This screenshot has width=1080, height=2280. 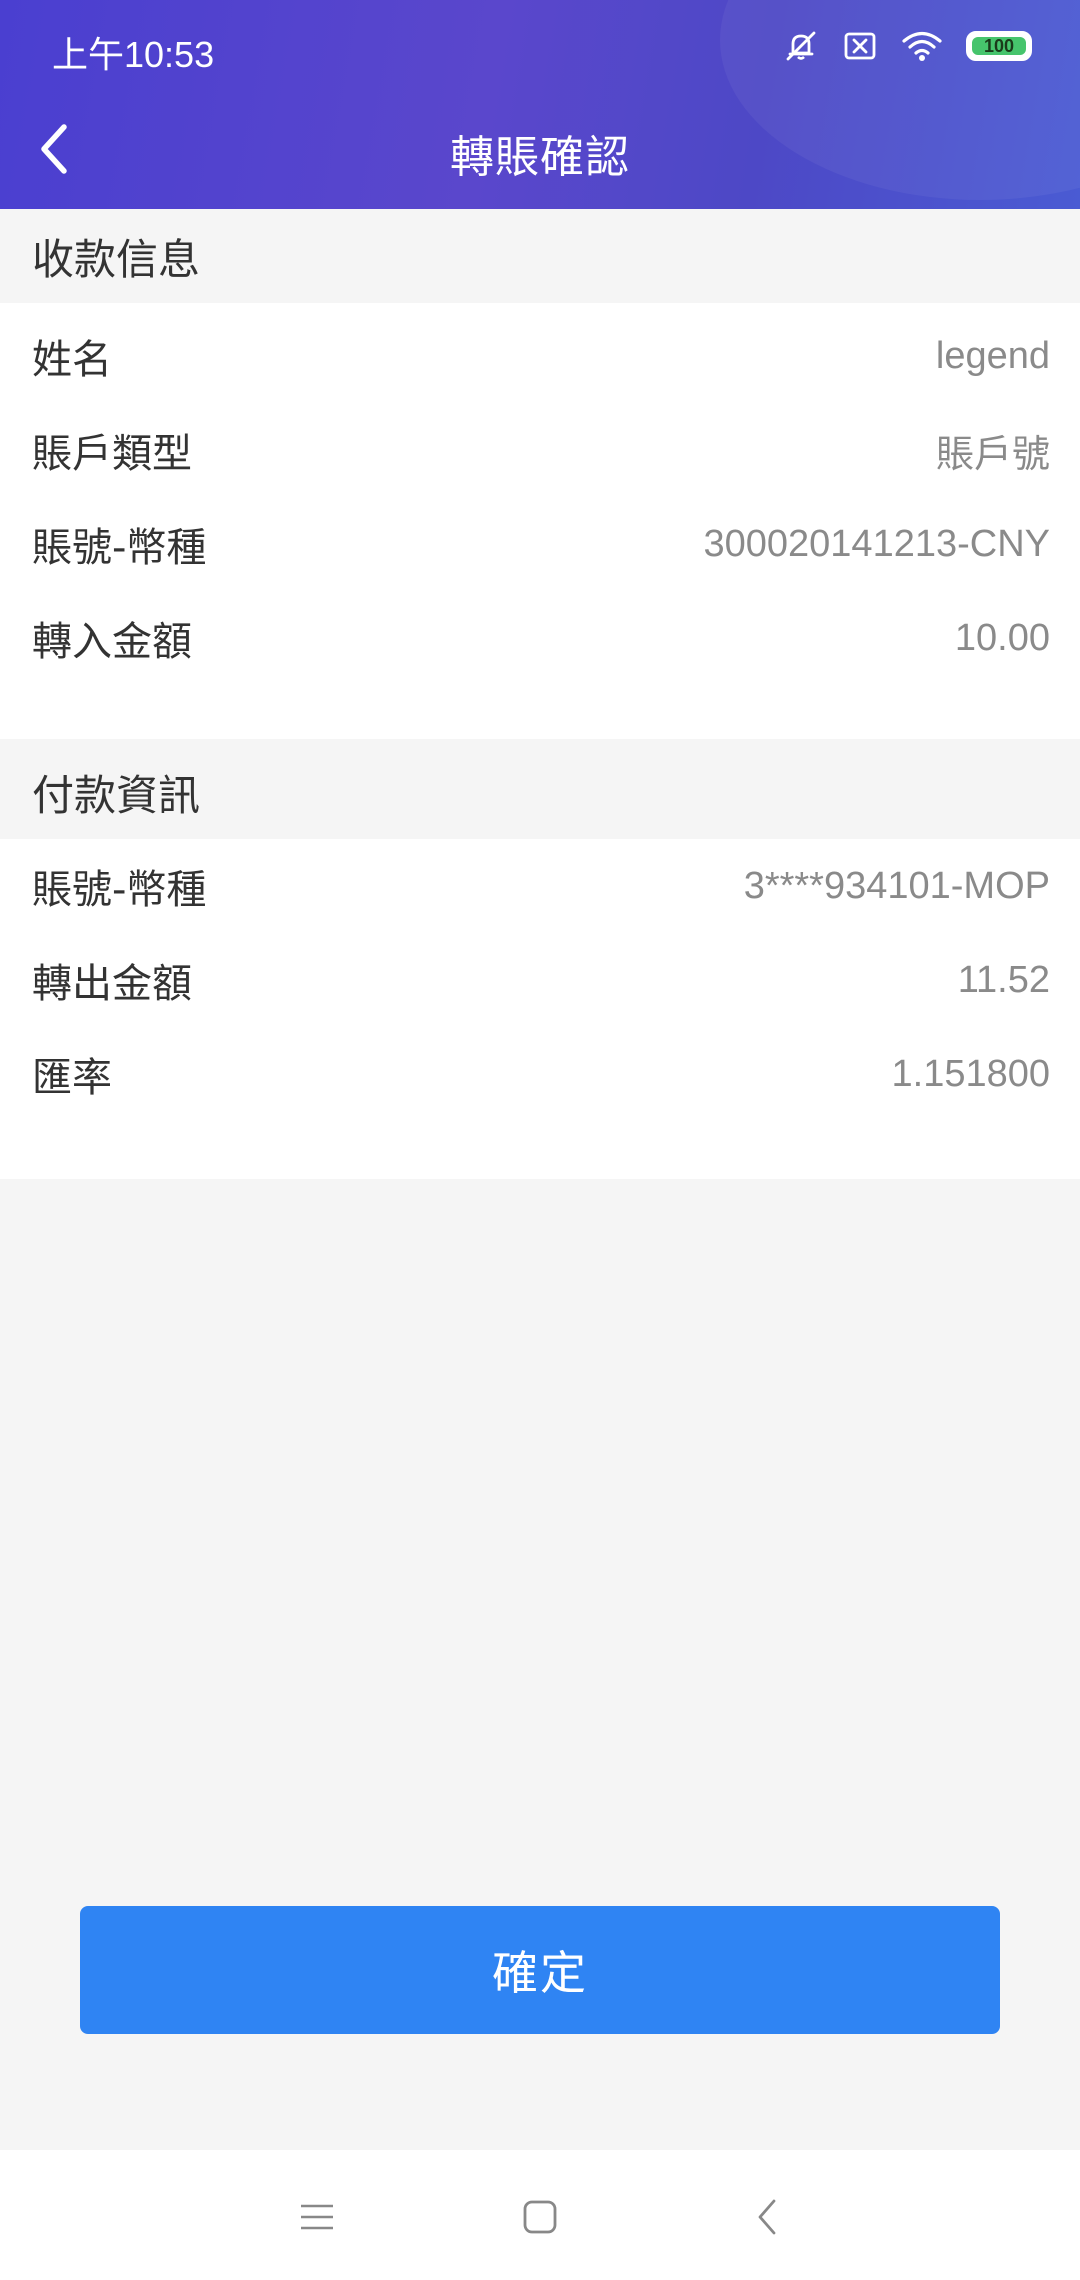 What do you see at coordinates (877, 543) in the screenshot?
I see `row-value: 300020141213-CNY` at bounding box center [877, 543].